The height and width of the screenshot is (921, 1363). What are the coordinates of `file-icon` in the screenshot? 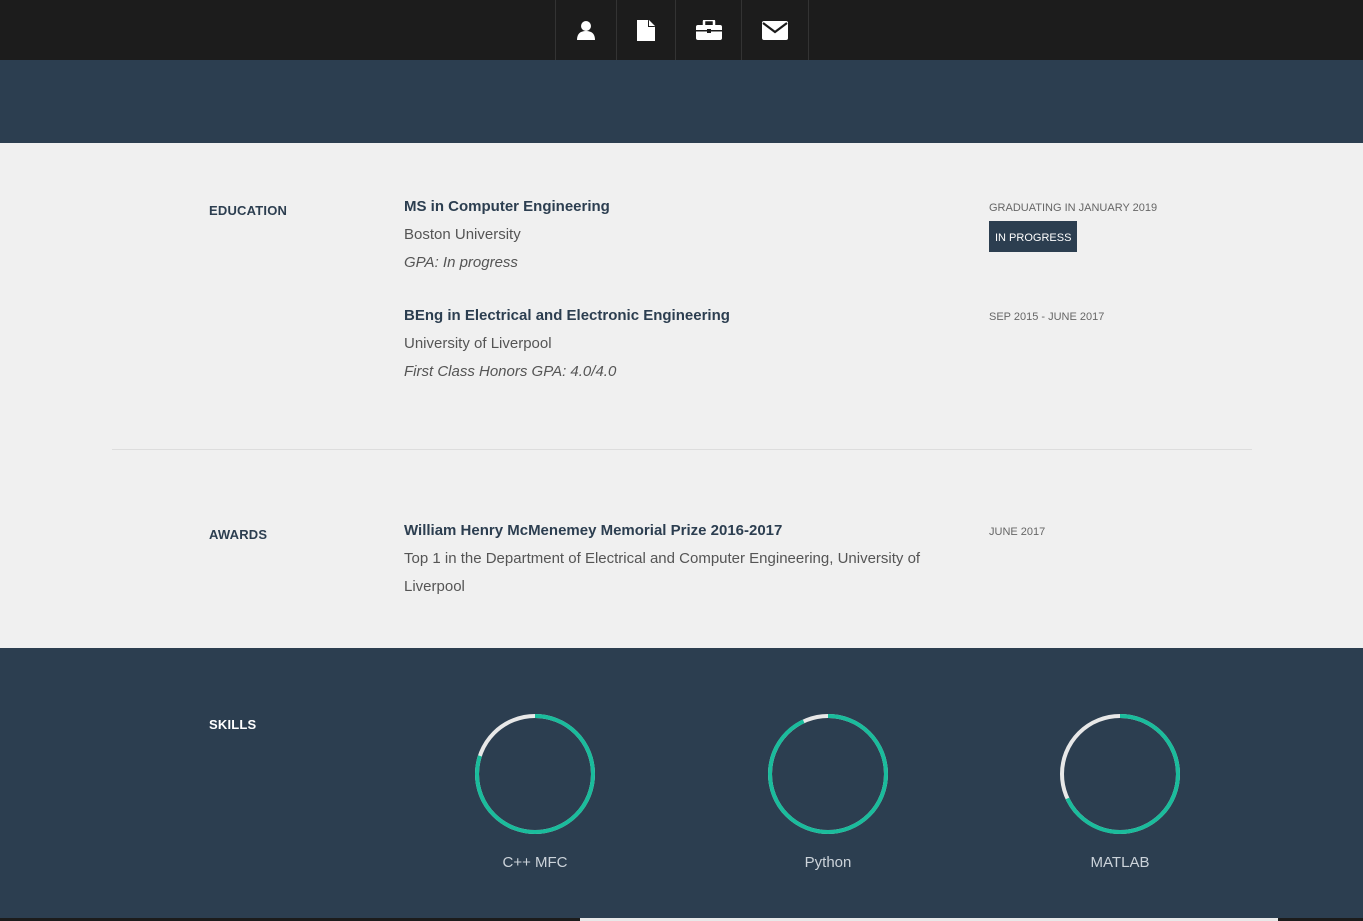 It's located at (646, 30).